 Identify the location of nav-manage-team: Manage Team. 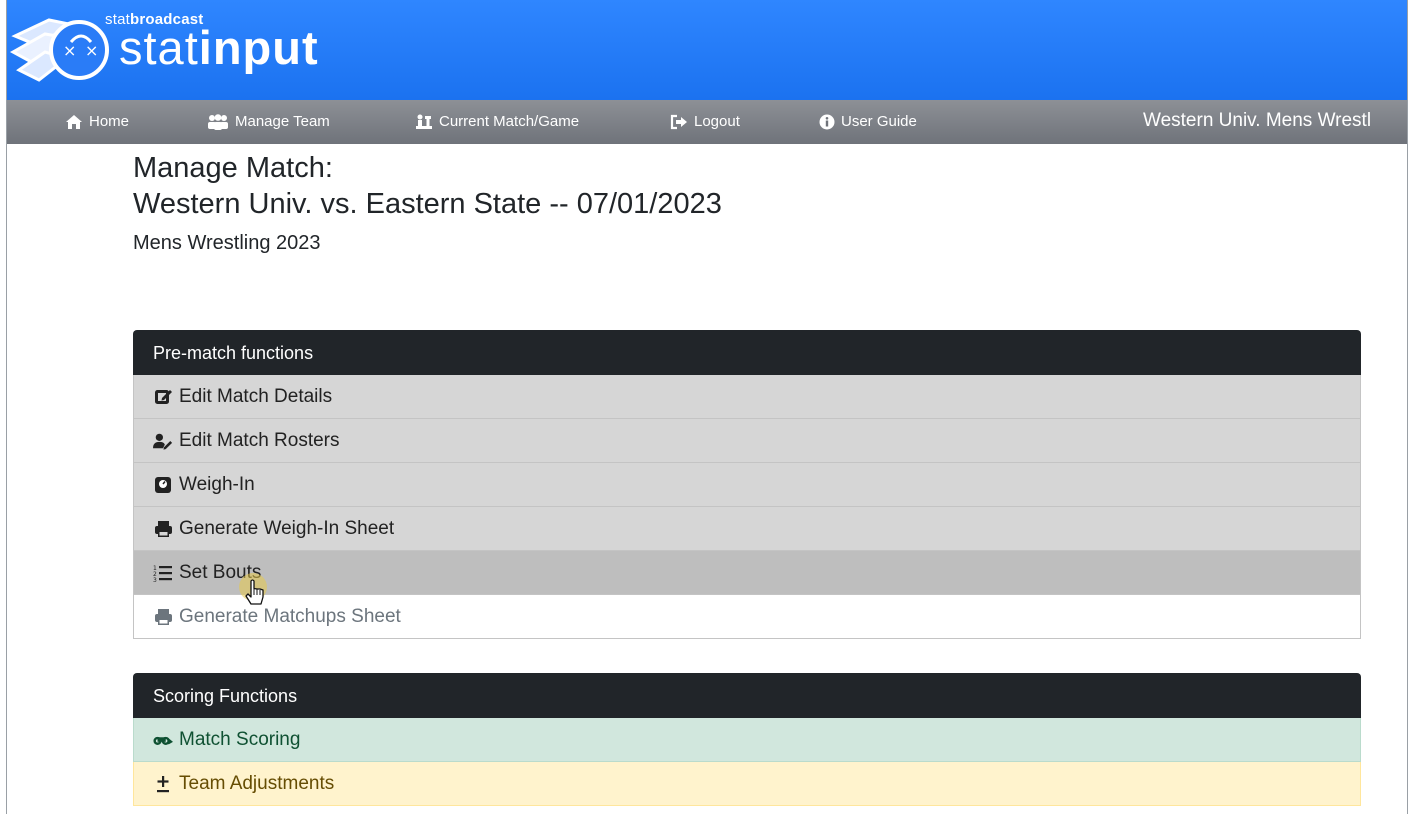
(268, 121).